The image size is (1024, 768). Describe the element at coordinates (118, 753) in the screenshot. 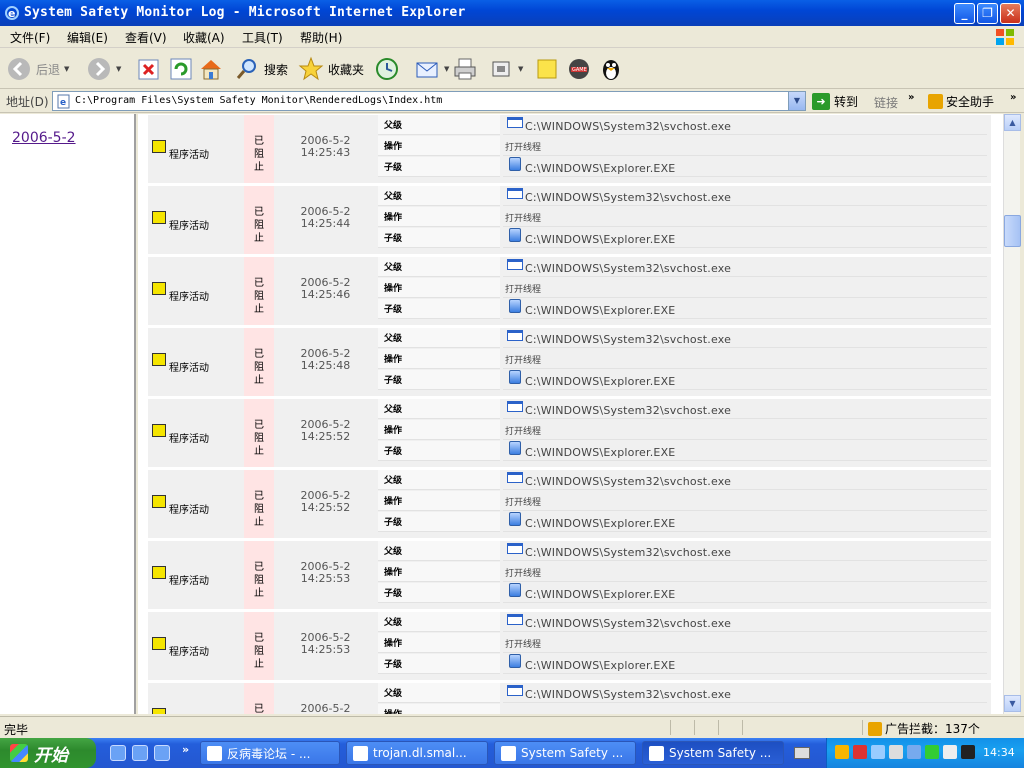

I see `quicklaunch-desktop-icon` at that location.